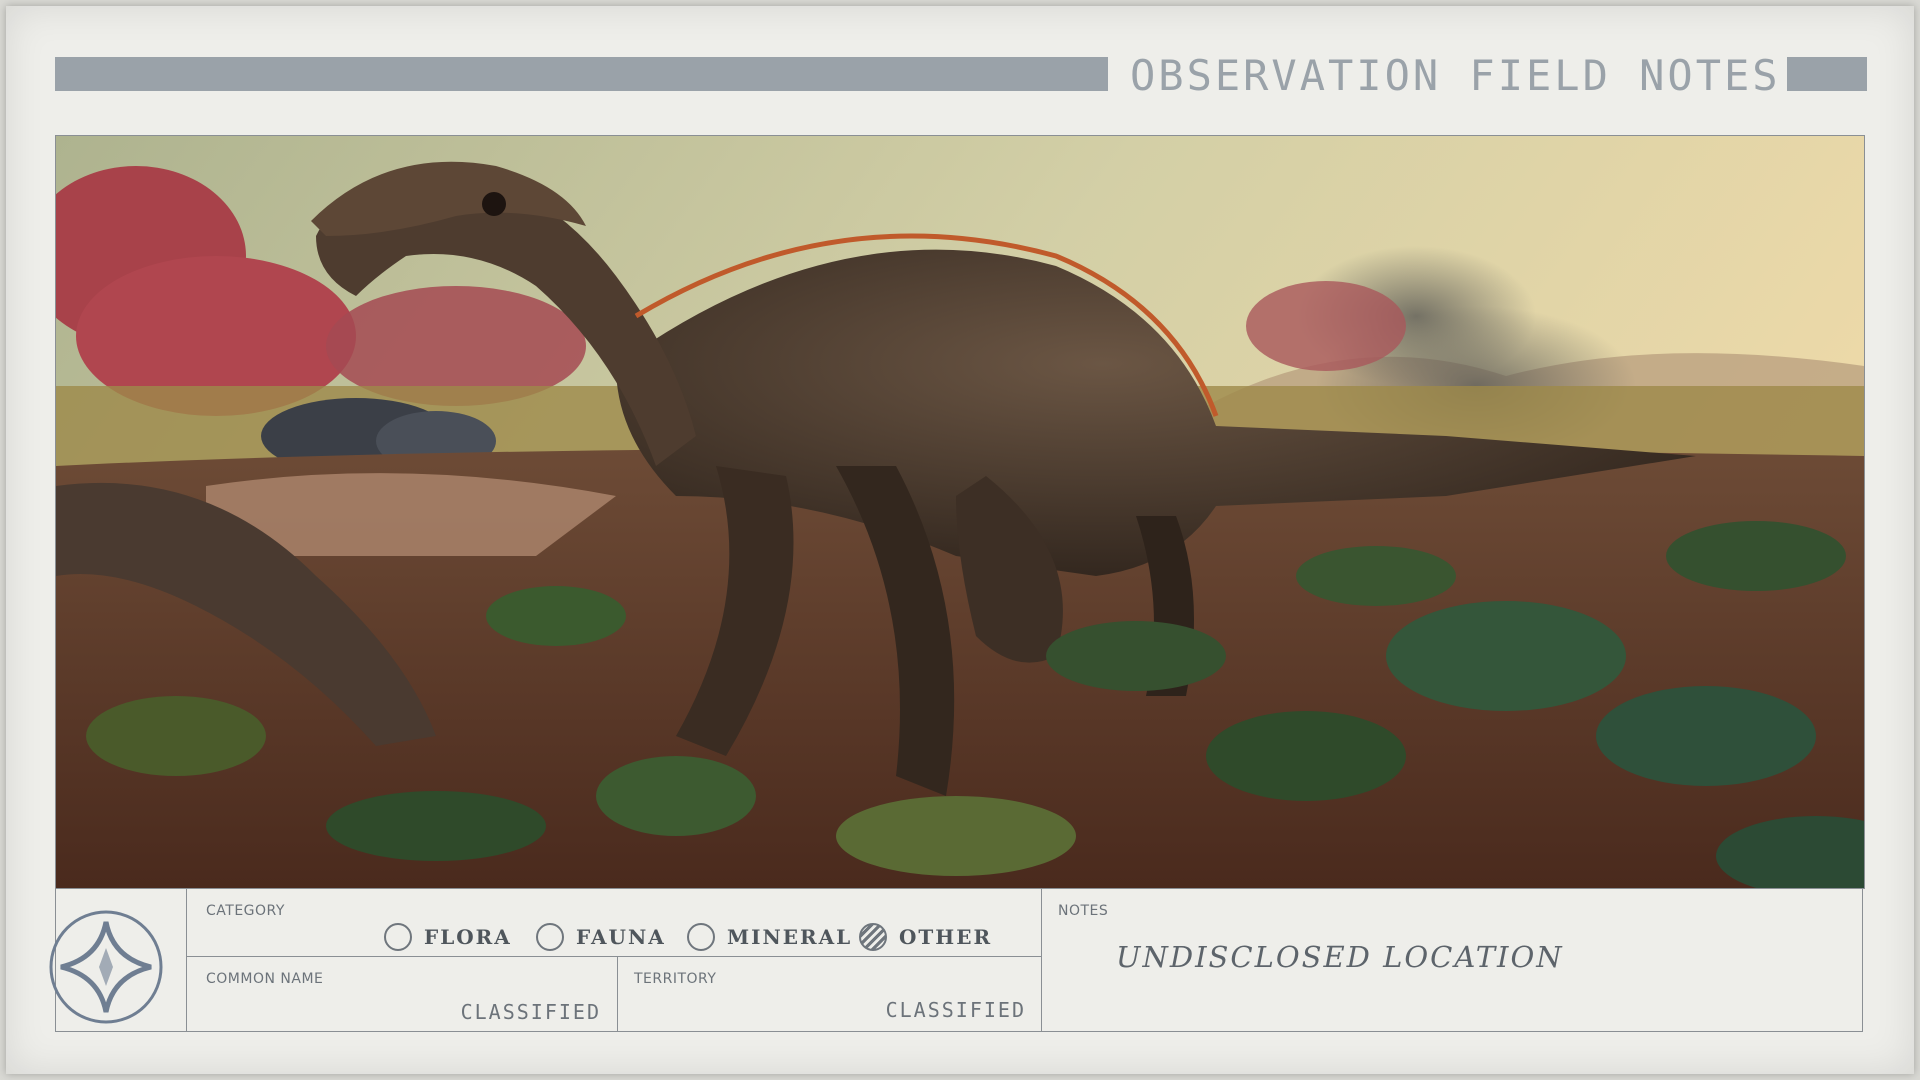 This screenshot has height=1080, width=1920. What do you see at coordinates (1326, 326) in the screenshot?
I see `red-tree-right` at bounding box center [1326, 326].